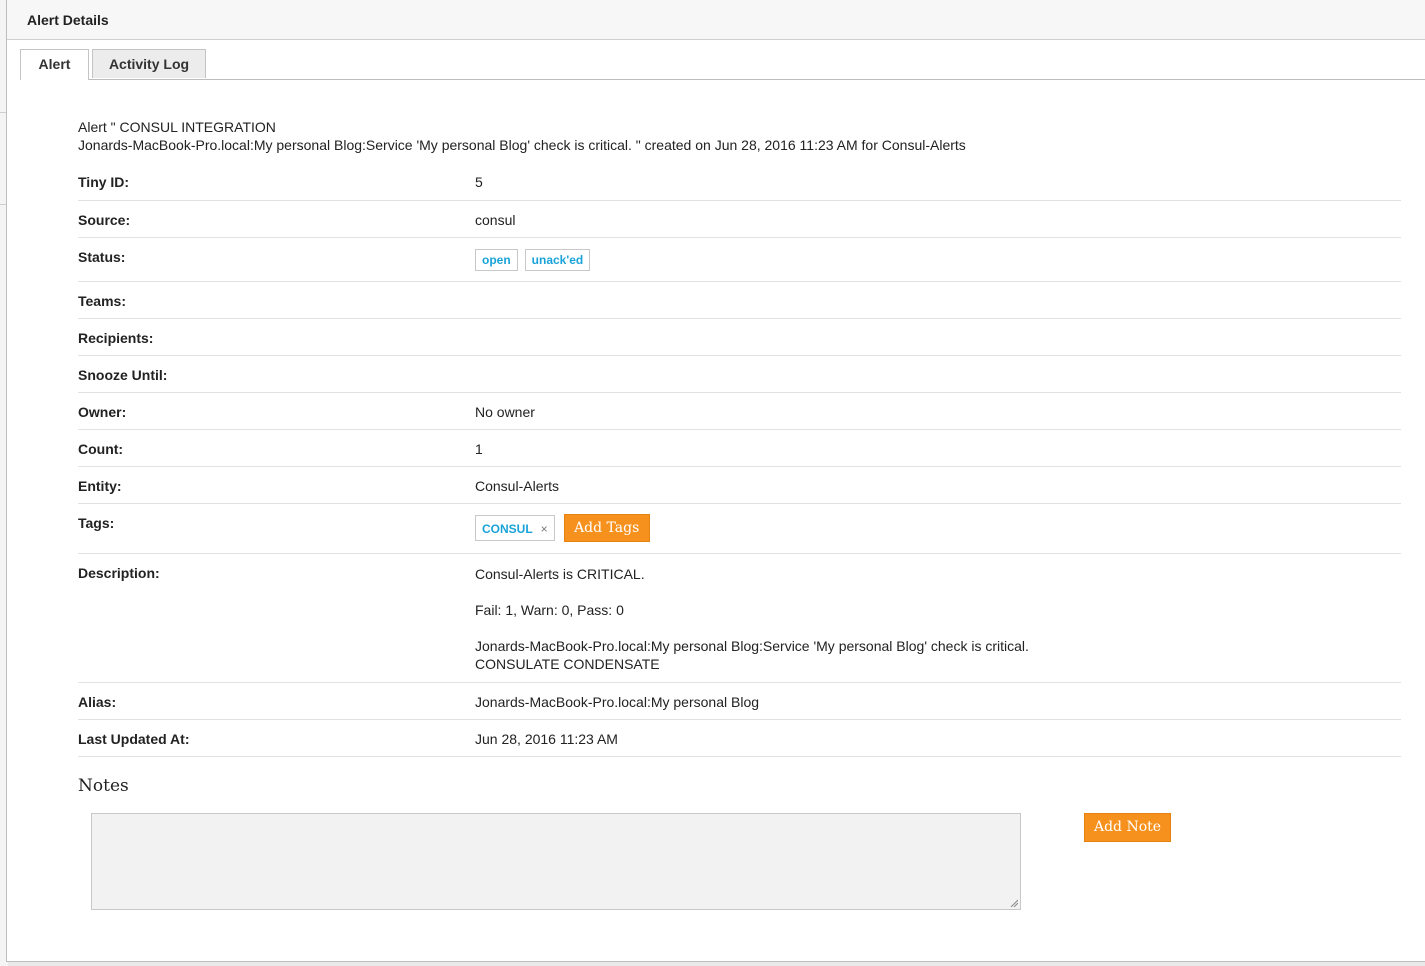 This screenshot has height=966, width=1425. What do you see at coordinates (96, 523) in the screenshot?
I see `field-label: Tags:` at bounding box center [96, 523].